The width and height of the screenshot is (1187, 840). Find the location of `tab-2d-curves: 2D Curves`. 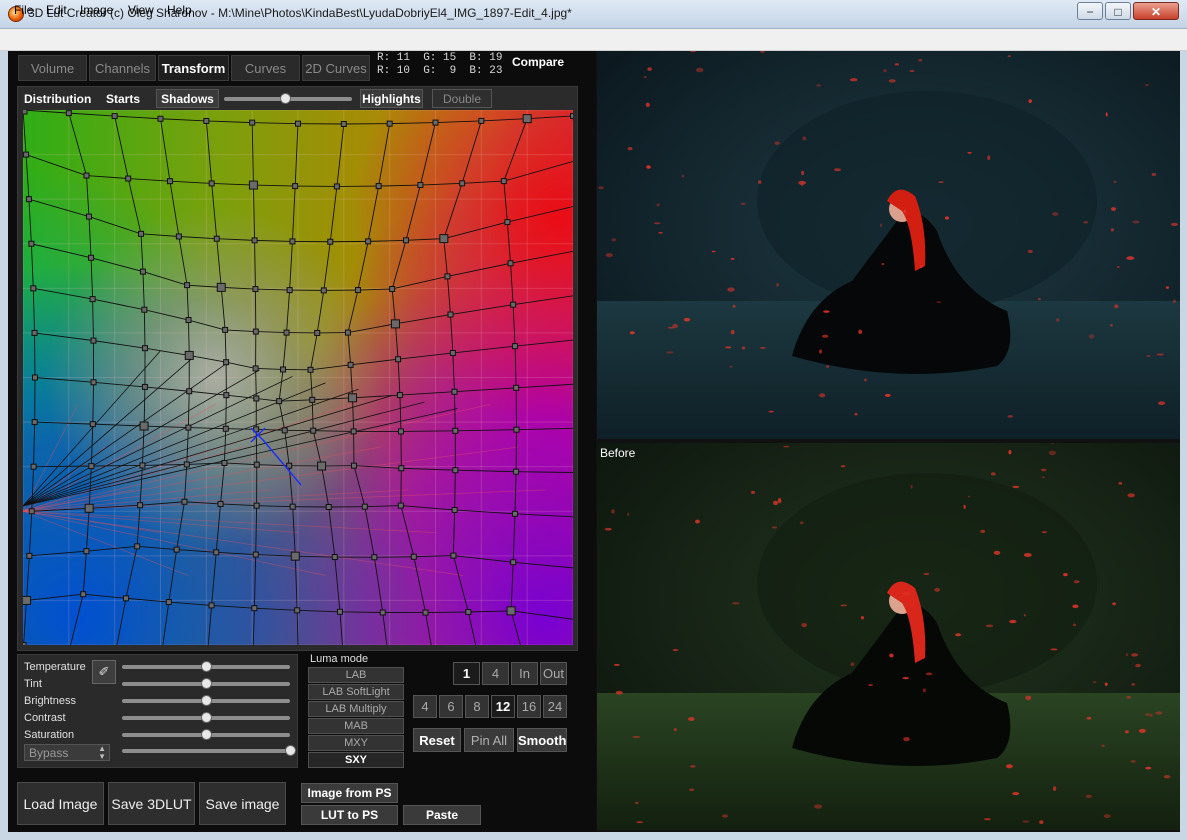

tab-2d-curves: 2D Curves is located at coordinates (336, 68).